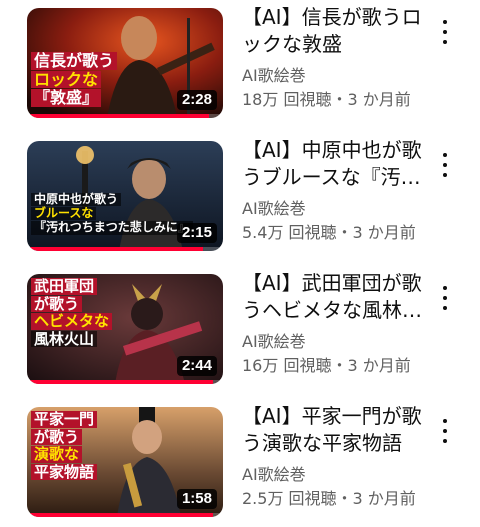  Describe the element at coordinates (112, 228) in the screenshot. I see `thumbnail-caption: 『汚れつちまつた悲しみに』` at that location.